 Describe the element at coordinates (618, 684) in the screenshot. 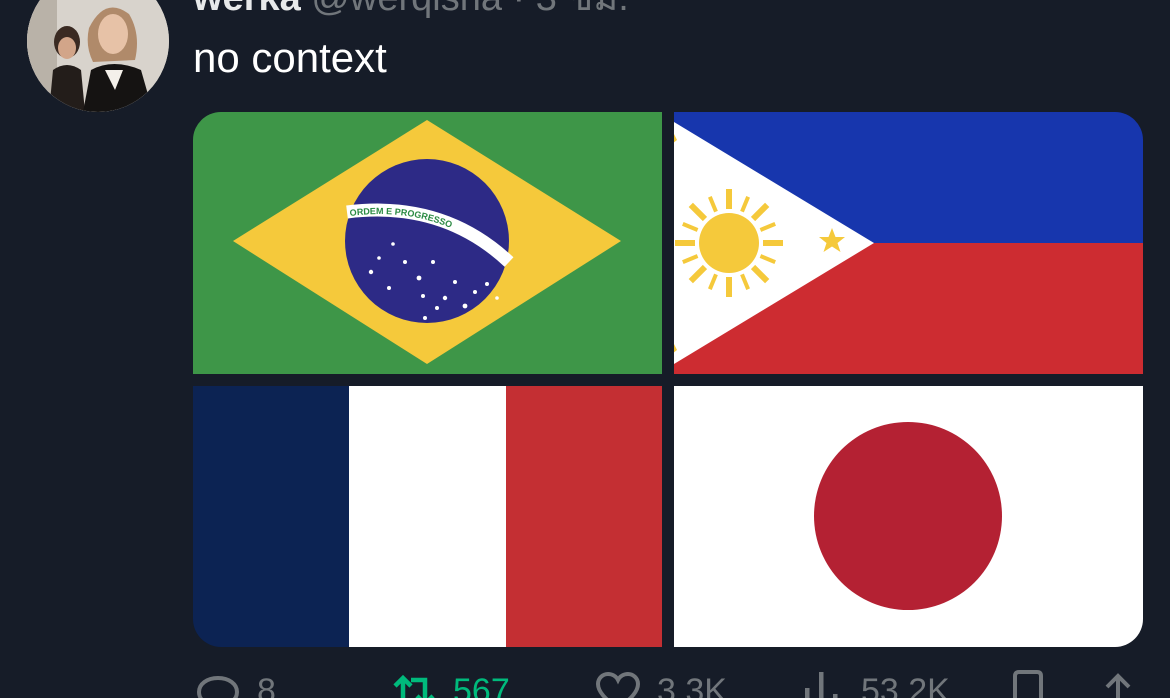

I see `heart-icon` at that location.